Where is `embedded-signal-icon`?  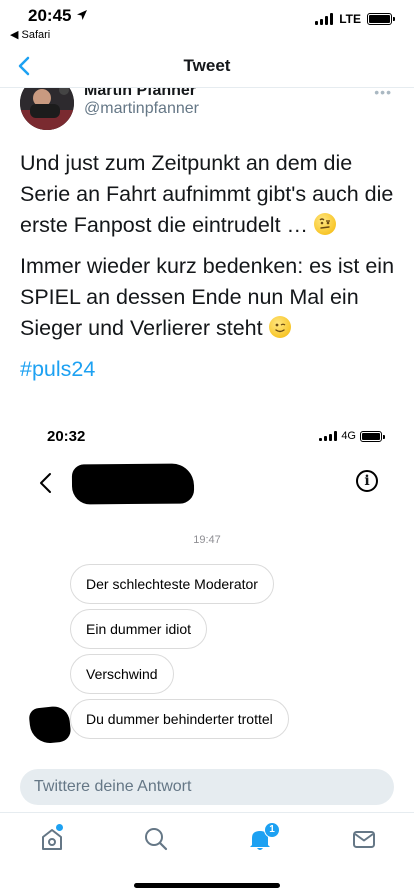 embedded-signal-icon is located at coordinates (328, 436).